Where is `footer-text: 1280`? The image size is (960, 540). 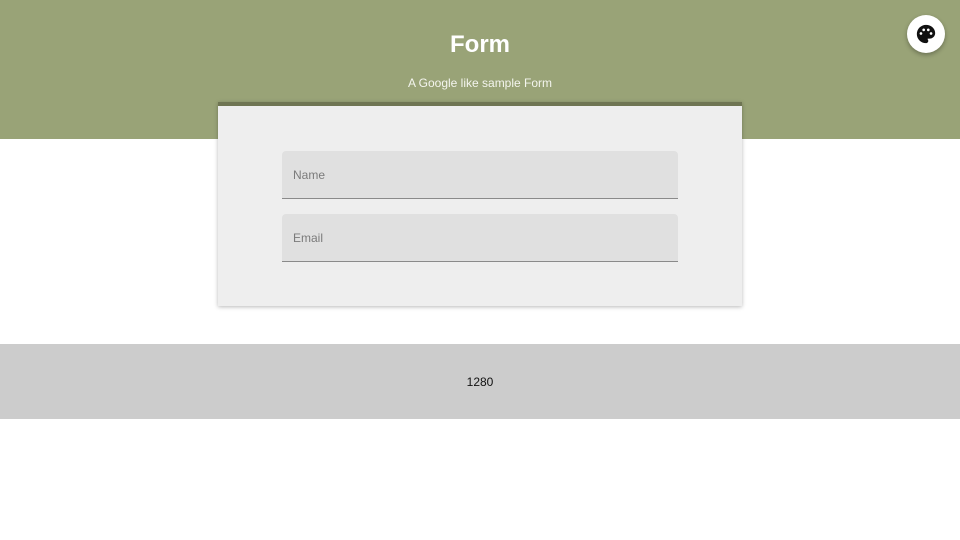 footer-text: 1280 is located at coordinates (480, 381).